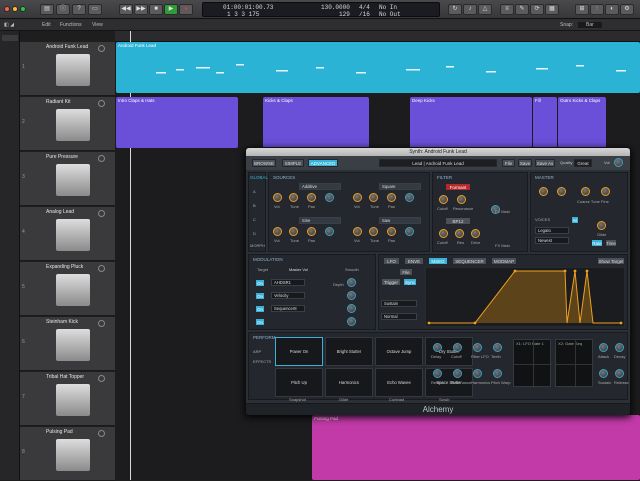 The height and width of the screenshot is (481, 640). I want to click on track-name: Expanding Pluck, so click(64, 267).